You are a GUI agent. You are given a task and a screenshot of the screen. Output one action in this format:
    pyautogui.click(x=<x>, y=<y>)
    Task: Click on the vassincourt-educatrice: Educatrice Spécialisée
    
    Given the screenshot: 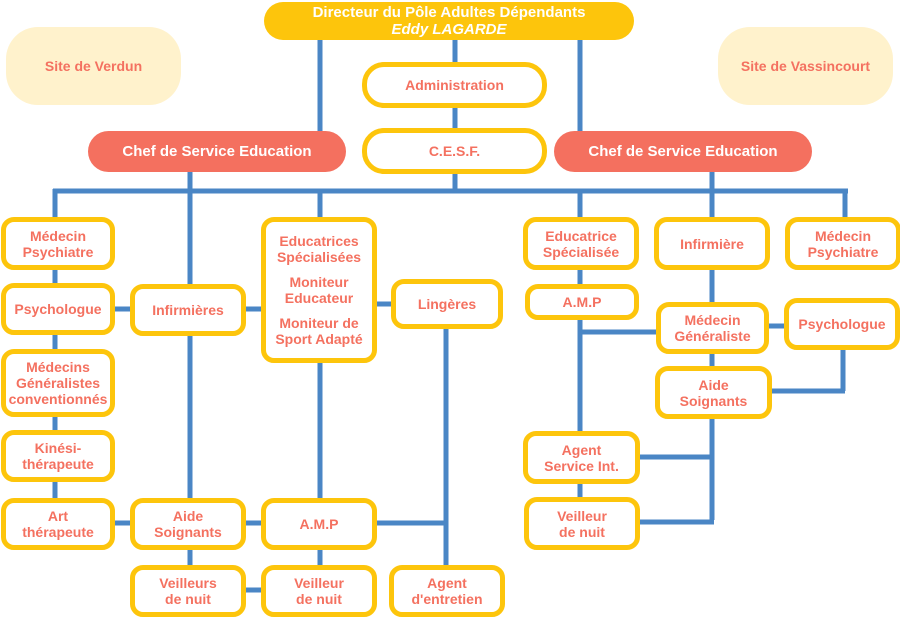 What is the action you would take?
    pyautogui.click(x=581, y=243)
    